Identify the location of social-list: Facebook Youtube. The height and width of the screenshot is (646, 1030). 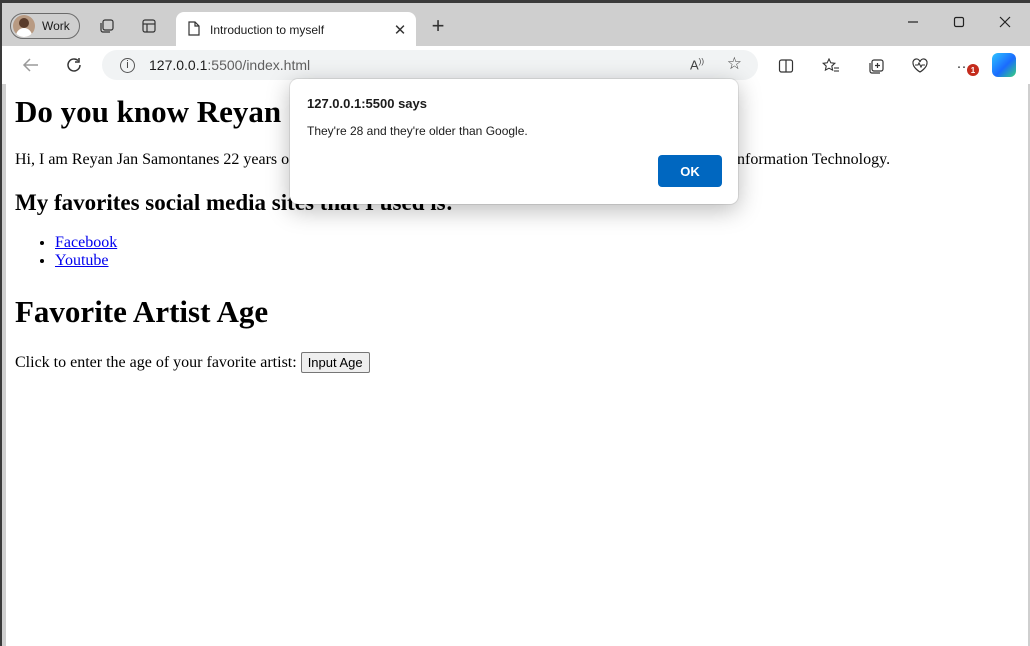
(66, 252).